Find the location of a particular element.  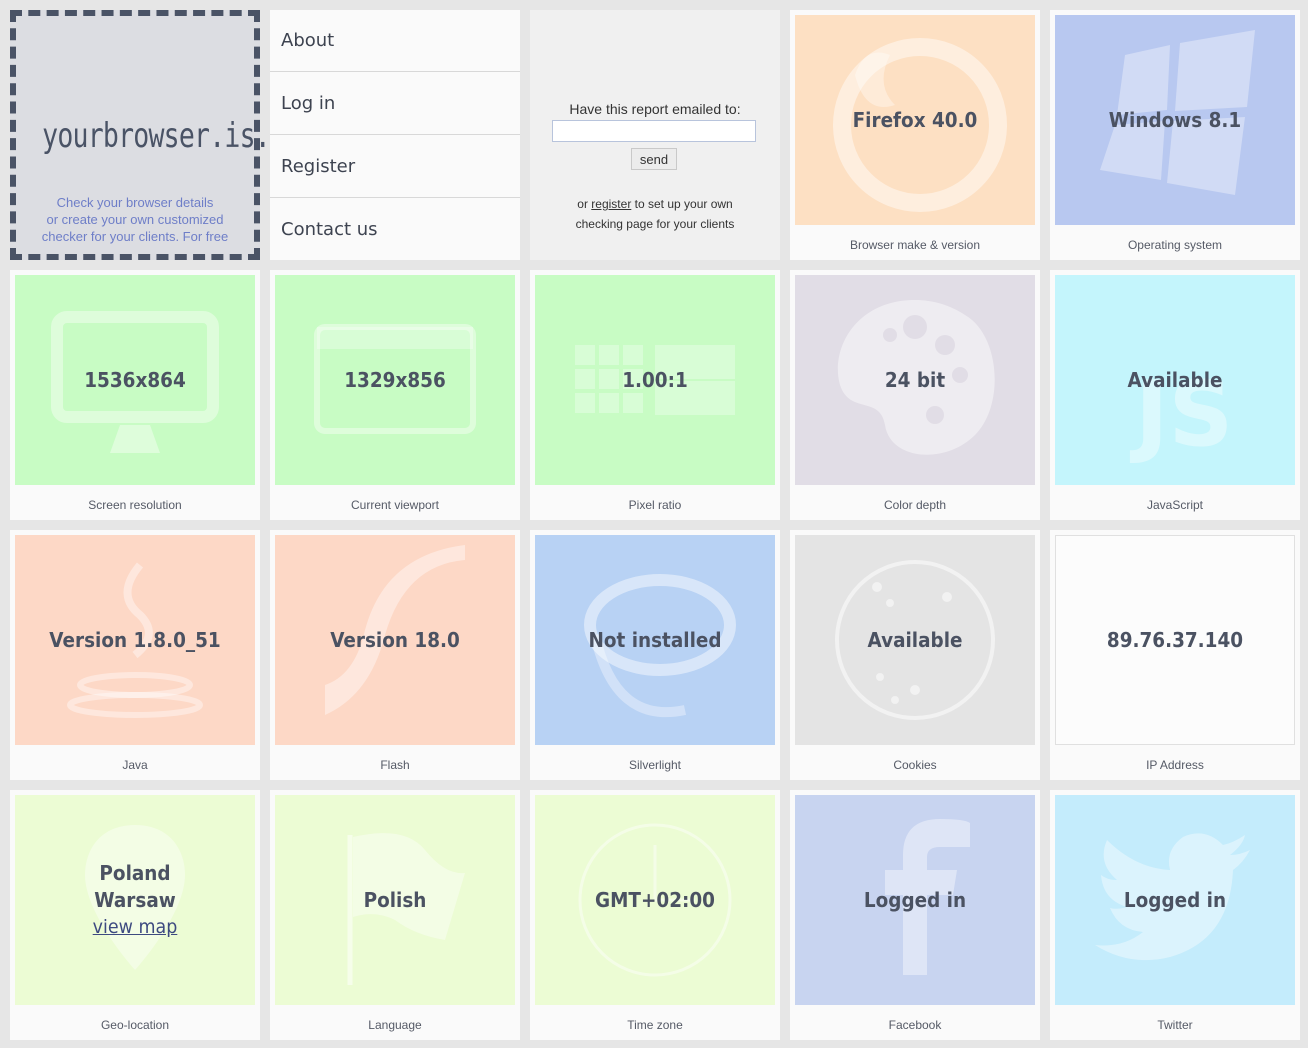

tile-color-value: 24 bit is located at coordinates (915, 379).